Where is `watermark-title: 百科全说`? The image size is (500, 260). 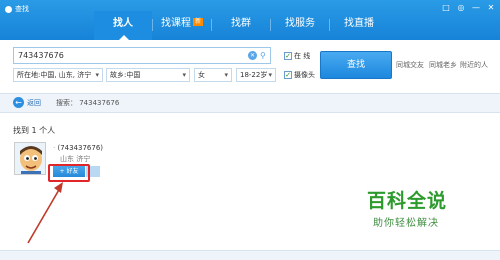
watermark-title: 百科全说 is located at coordinates (407, 201).